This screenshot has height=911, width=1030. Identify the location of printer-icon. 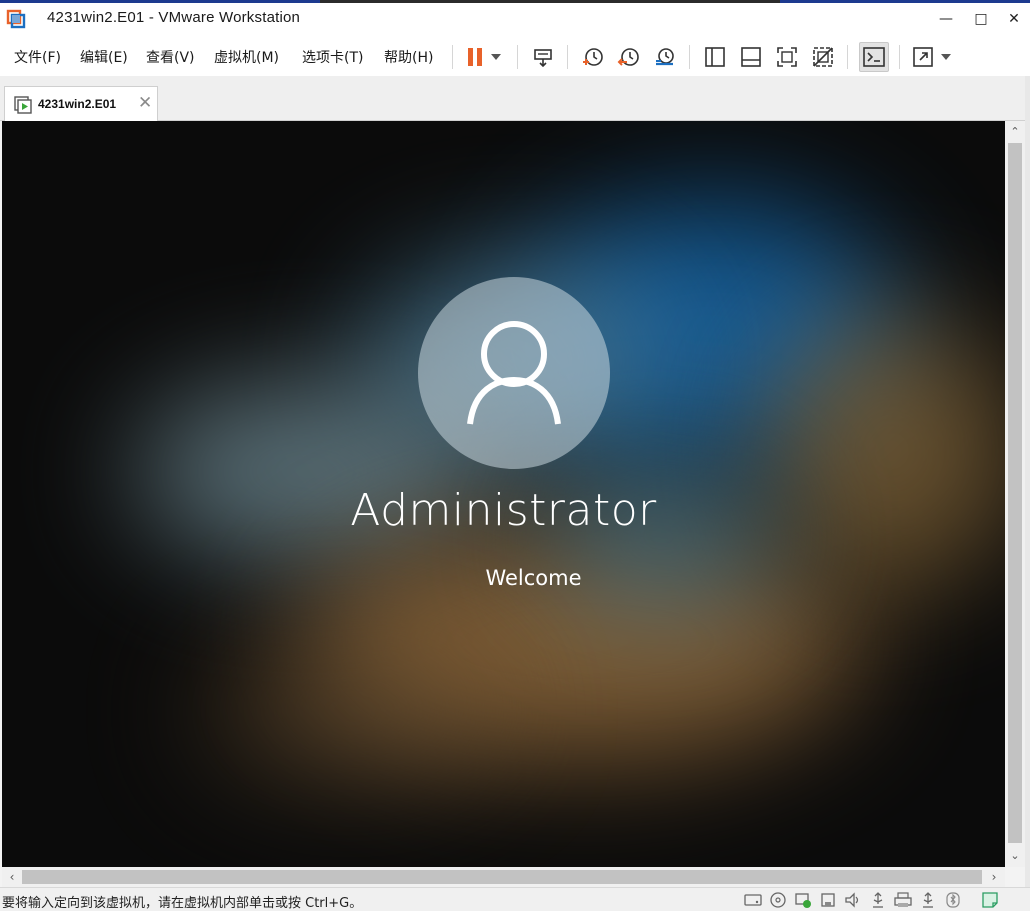
(903, 900).